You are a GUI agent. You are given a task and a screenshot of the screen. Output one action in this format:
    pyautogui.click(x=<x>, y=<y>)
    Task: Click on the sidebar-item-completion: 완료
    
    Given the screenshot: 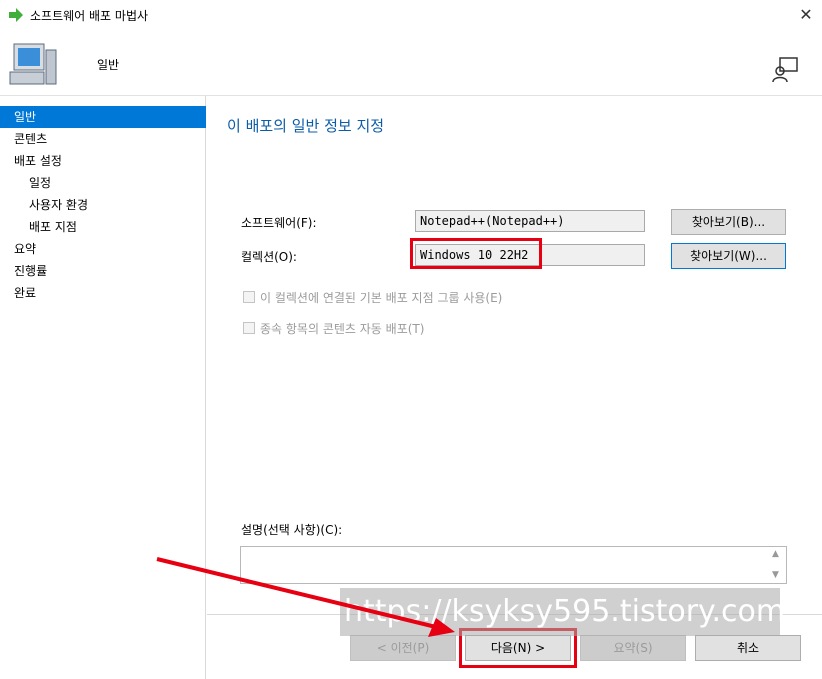 What is the action you would take?
    pyautogui.click(x=103, y=293)
    